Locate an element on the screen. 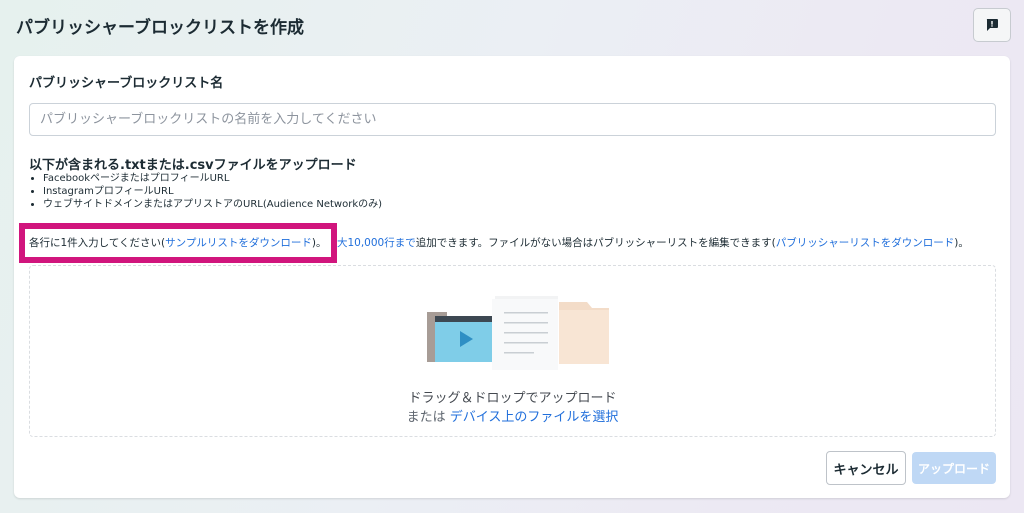  dropzone-or-text: または is located at coordinates (426, 417).